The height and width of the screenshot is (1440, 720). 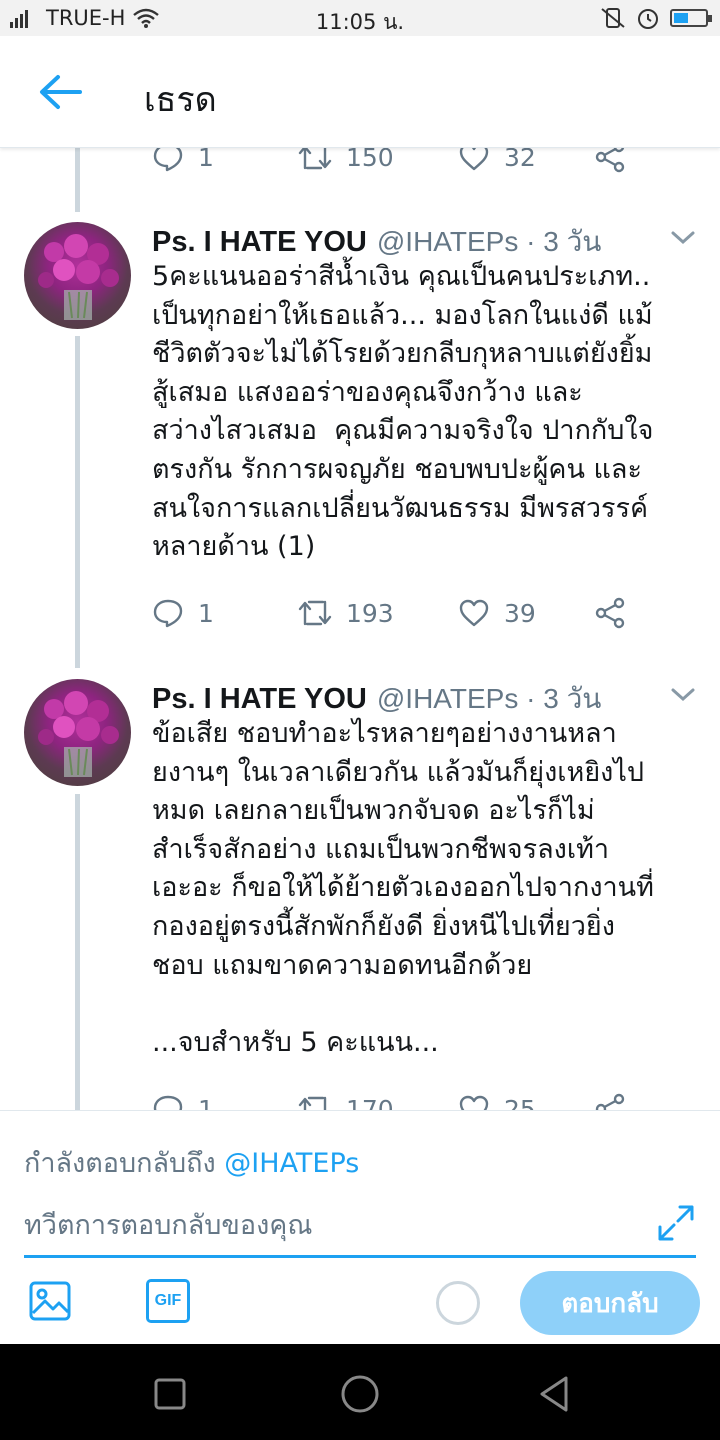 I want to click on replying-to-handle: @IHATEPs, so click(x=291, y=1163).